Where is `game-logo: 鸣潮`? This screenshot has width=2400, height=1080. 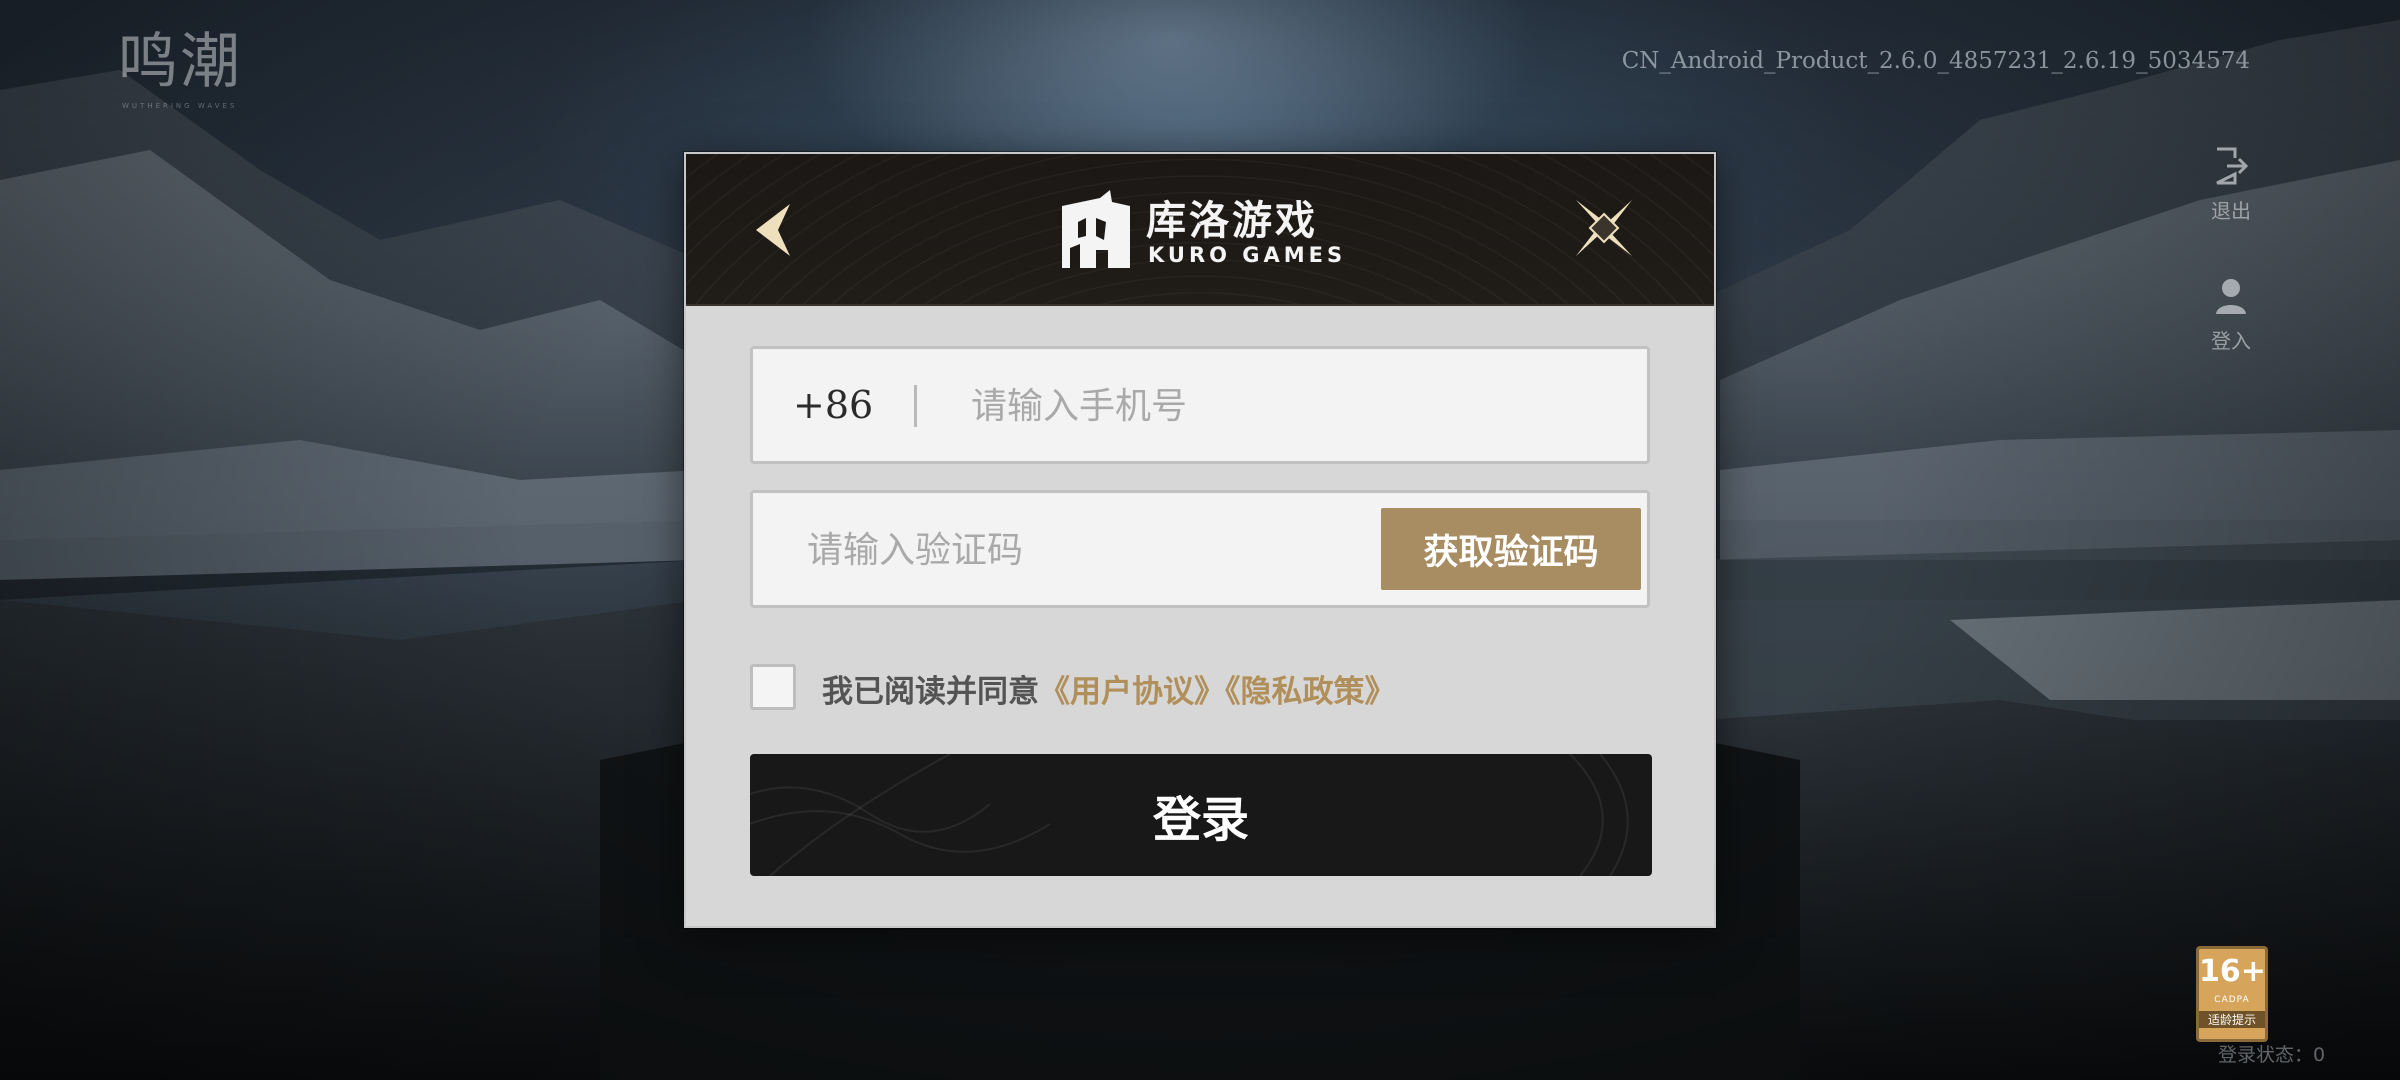
game-logo: 鸣潮 is located at coordinates (180, 62).